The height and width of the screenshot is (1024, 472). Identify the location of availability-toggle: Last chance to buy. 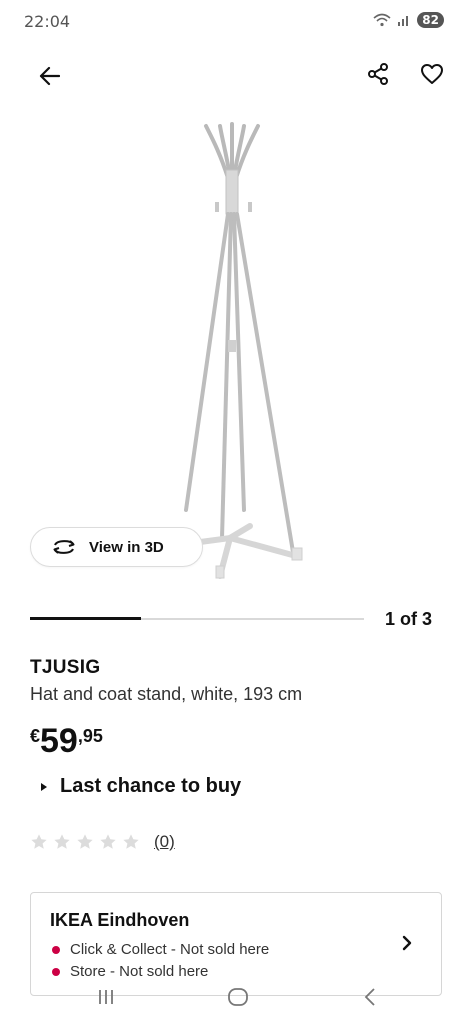
(140, 786).